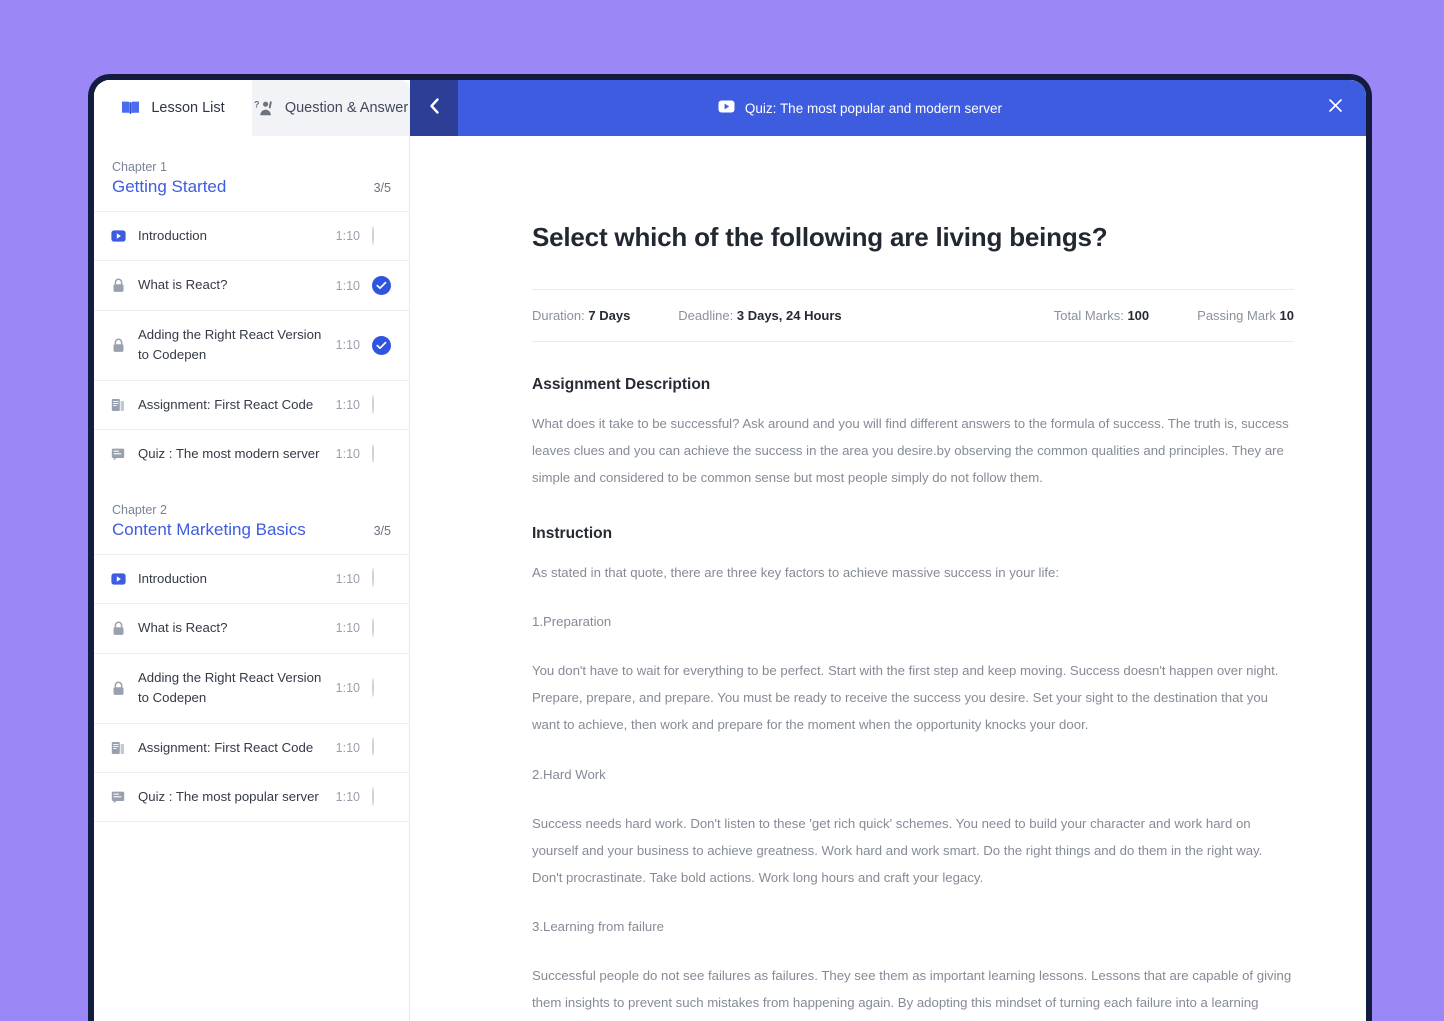 This screenshot has width=1444, height=1021. What do you see at coordinates (173, 108) in the screenshot?
I see `tab-lesson-list: Lesson List` at bounding box center [173, 108].